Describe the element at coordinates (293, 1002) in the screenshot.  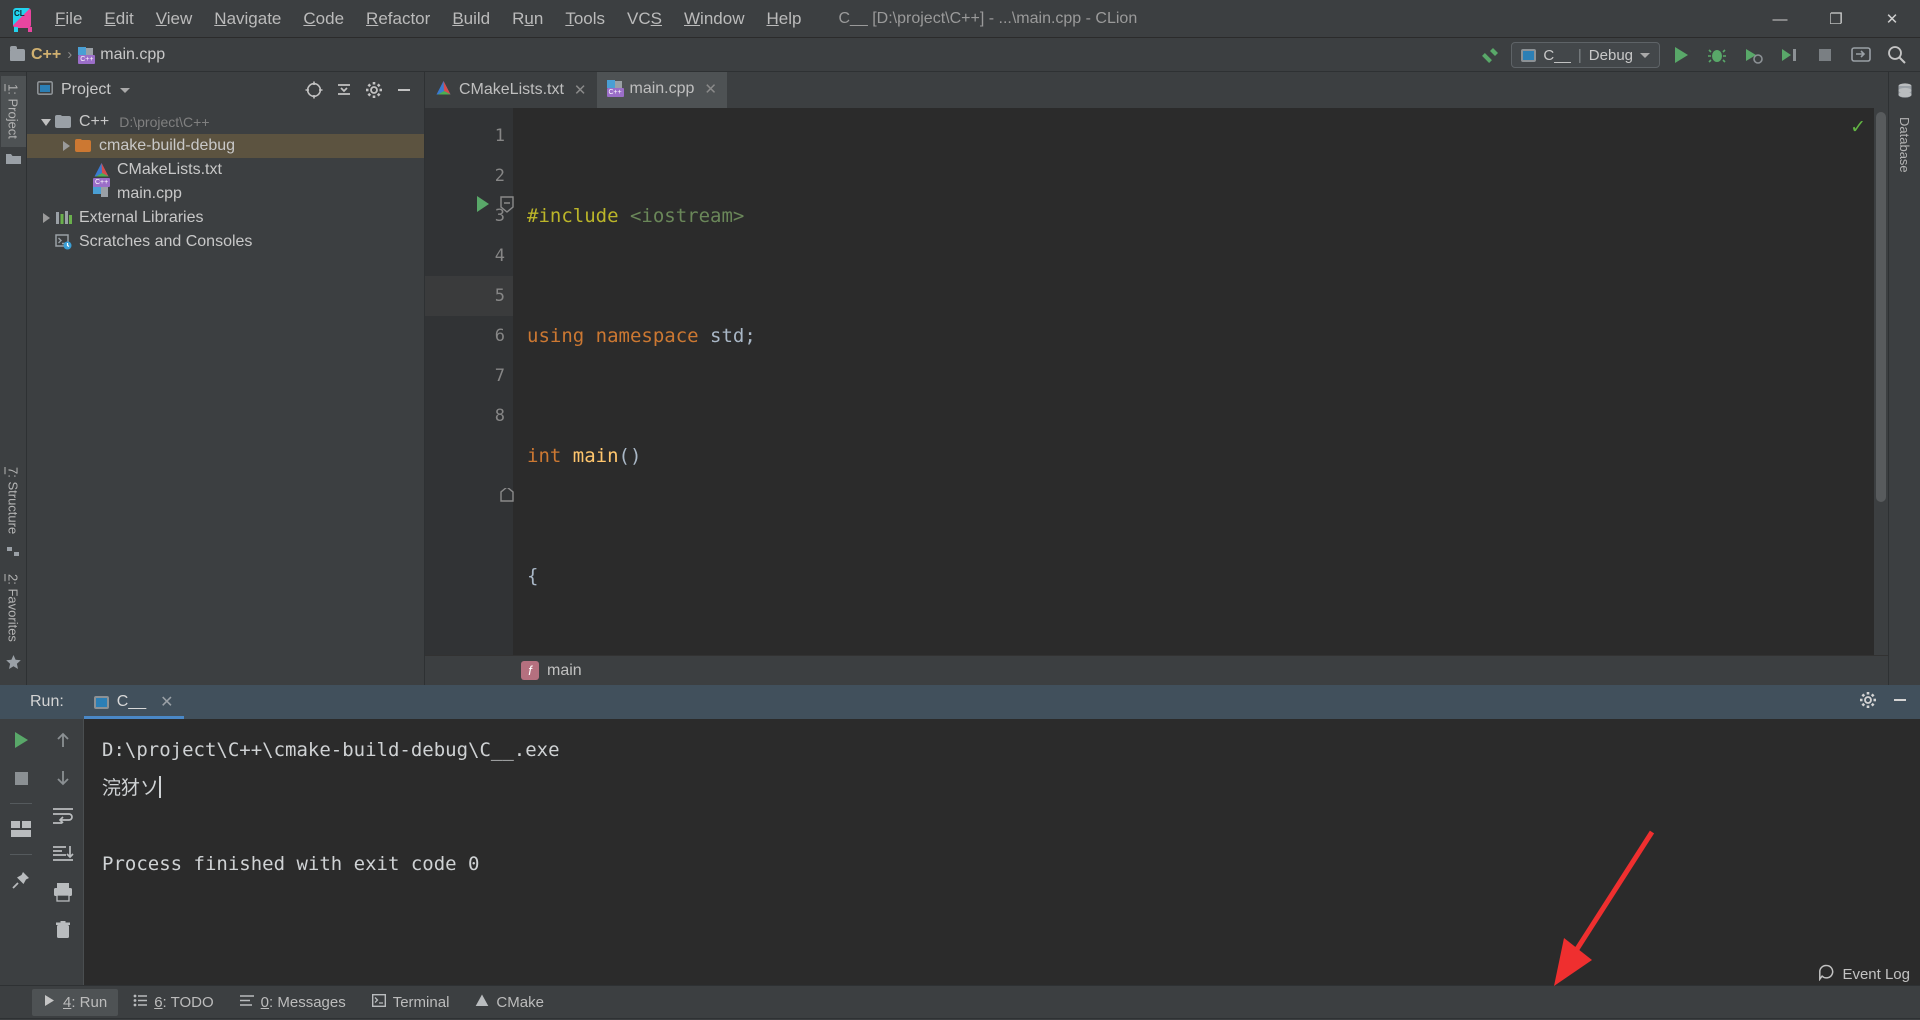
I see `toolwindow-tab-messages: 0: Messages` at that location.